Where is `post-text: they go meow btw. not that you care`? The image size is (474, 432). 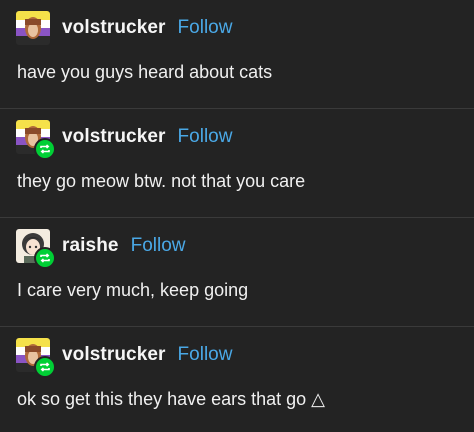 post-text: they go meow btw. not that you care is located at coordinates (161, 181).